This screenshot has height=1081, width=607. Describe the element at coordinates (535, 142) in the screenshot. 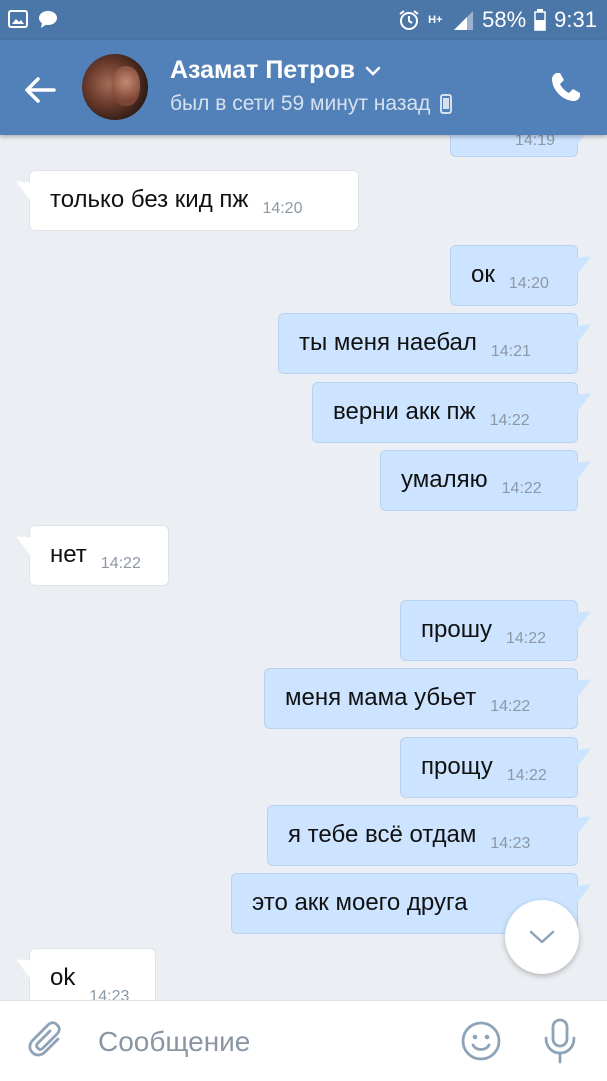

I see `message-time: 14:19` at that location.